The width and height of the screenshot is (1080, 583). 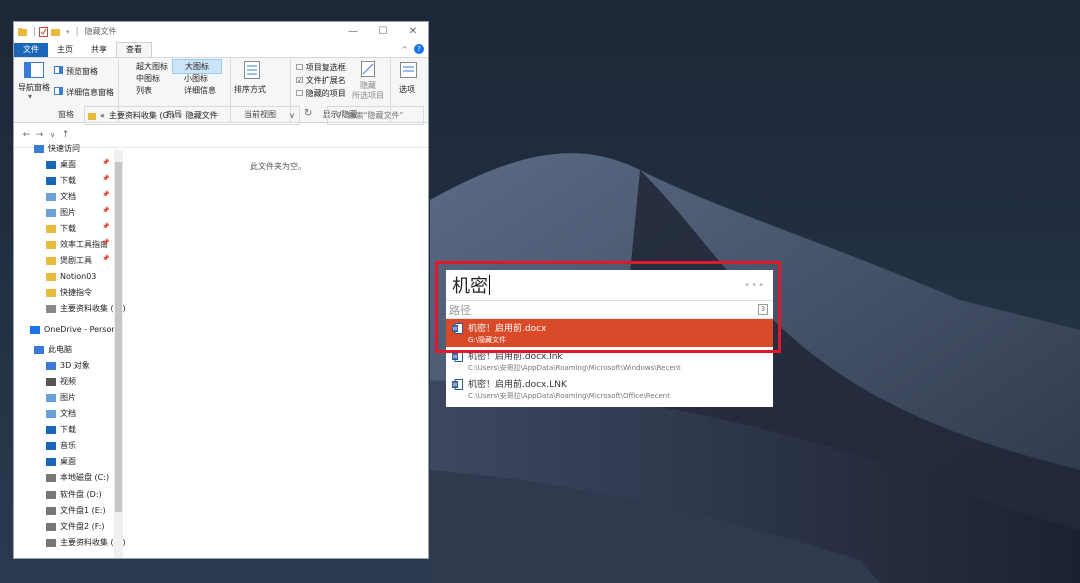 What do you see at coordinates (68, 413) in the screenshot?
I see `nav-item-label: 文档` at bounding box center [68, 413].